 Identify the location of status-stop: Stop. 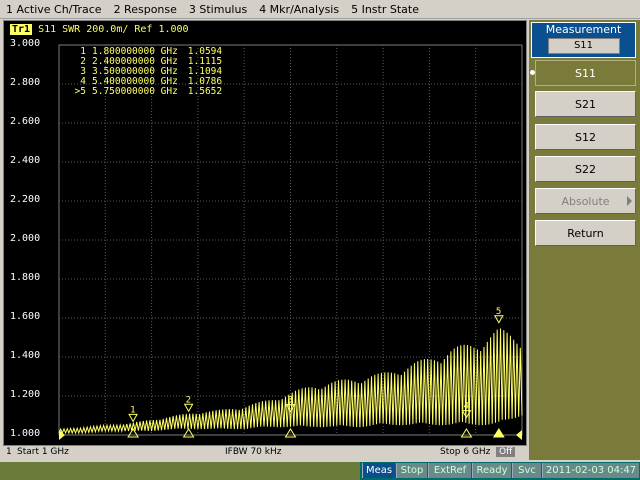
(411, 470).